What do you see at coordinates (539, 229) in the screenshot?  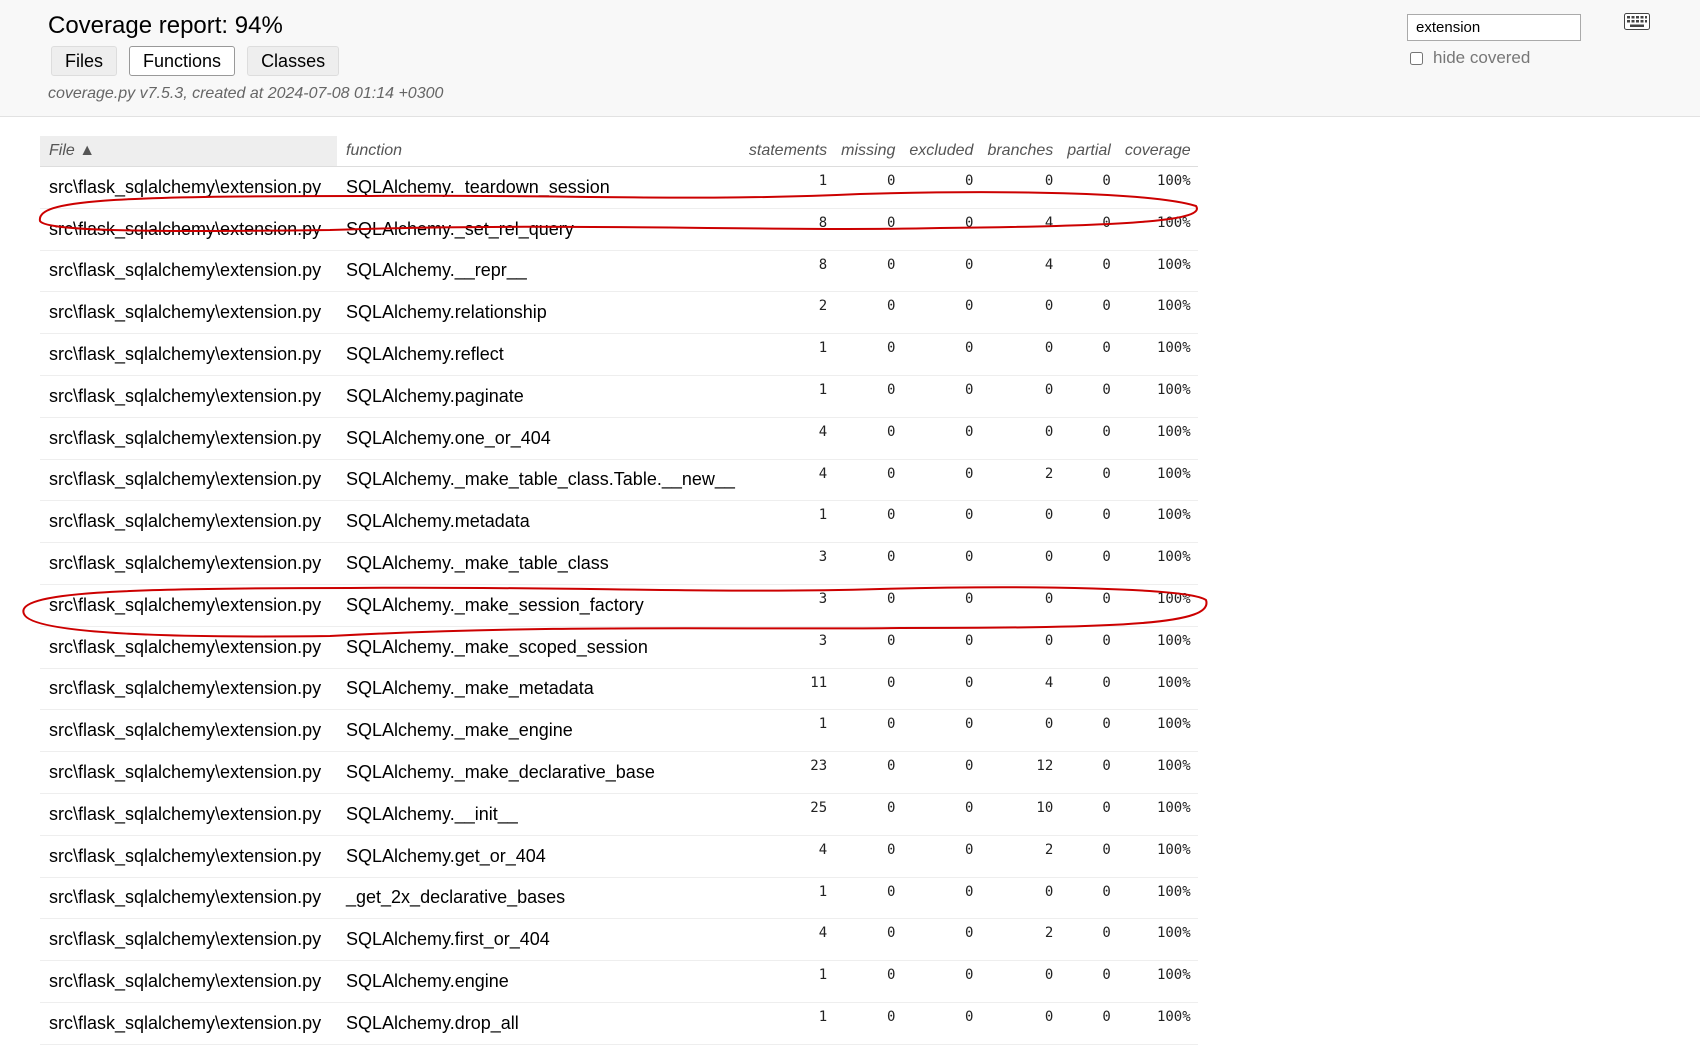 I see `function-link: SQLAlchemy._set_rel_query` at bounding box center [539, 229].